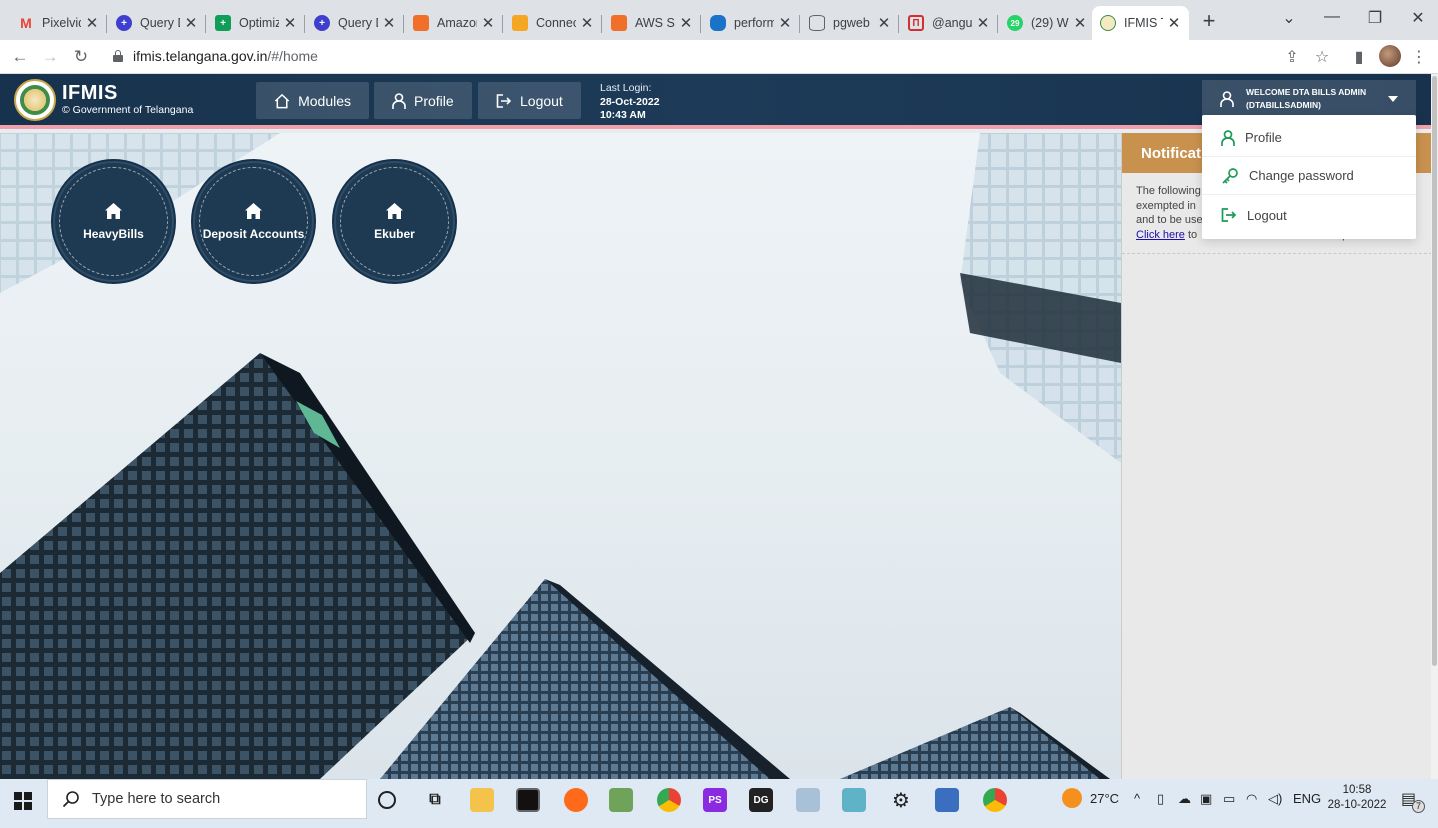 The height and width of the screenshot is (828, 1438). I want to click on postman-icon, so click(576, 800).